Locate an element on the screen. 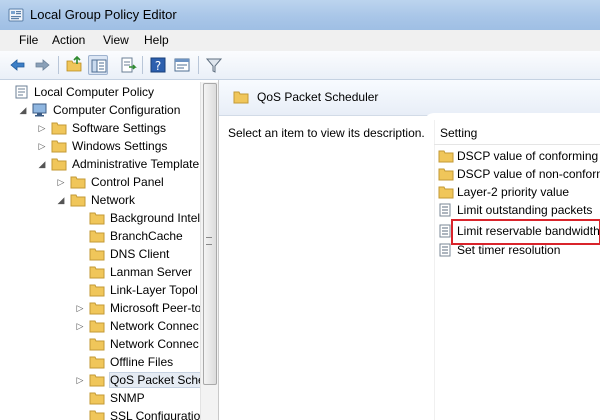  menu-file: File is located at coordinates (28, 40).